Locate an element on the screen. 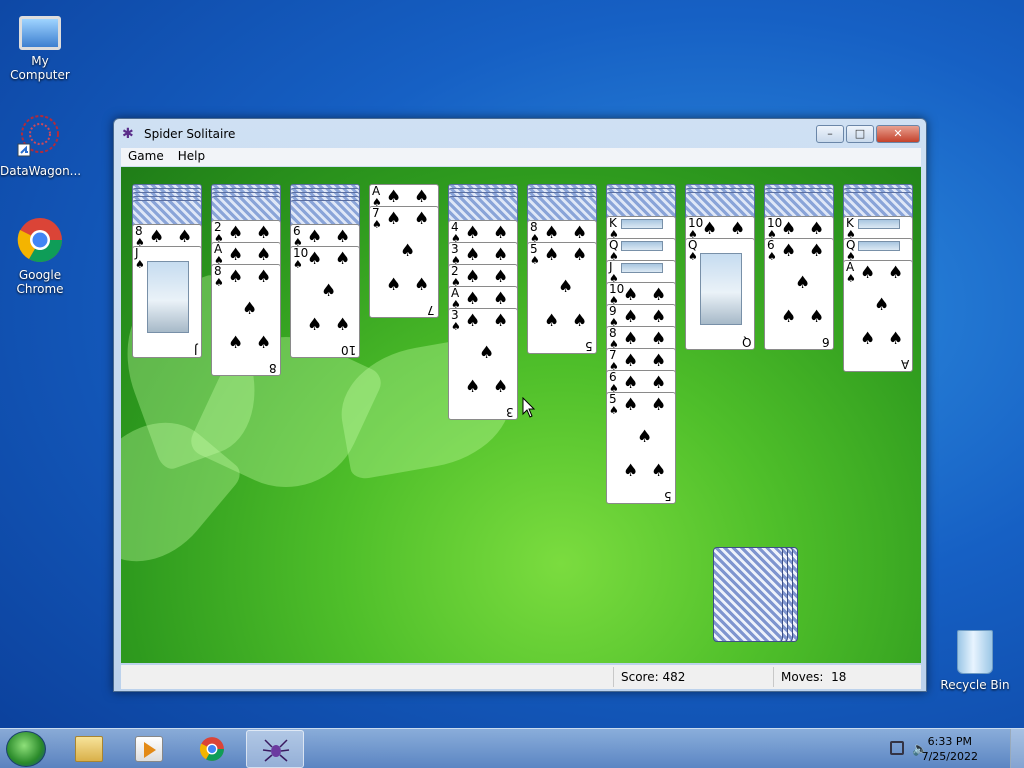 The height and width of the screenshot is (768, 1024). folder-icon is located at coordinates (89, 749).